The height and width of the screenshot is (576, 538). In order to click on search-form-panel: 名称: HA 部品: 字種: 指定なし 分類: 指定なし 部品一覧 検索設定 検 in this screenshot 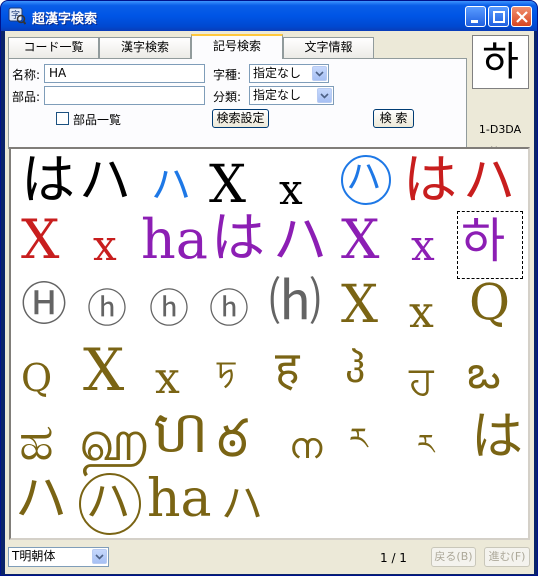, I will do `click(237, 103)`.